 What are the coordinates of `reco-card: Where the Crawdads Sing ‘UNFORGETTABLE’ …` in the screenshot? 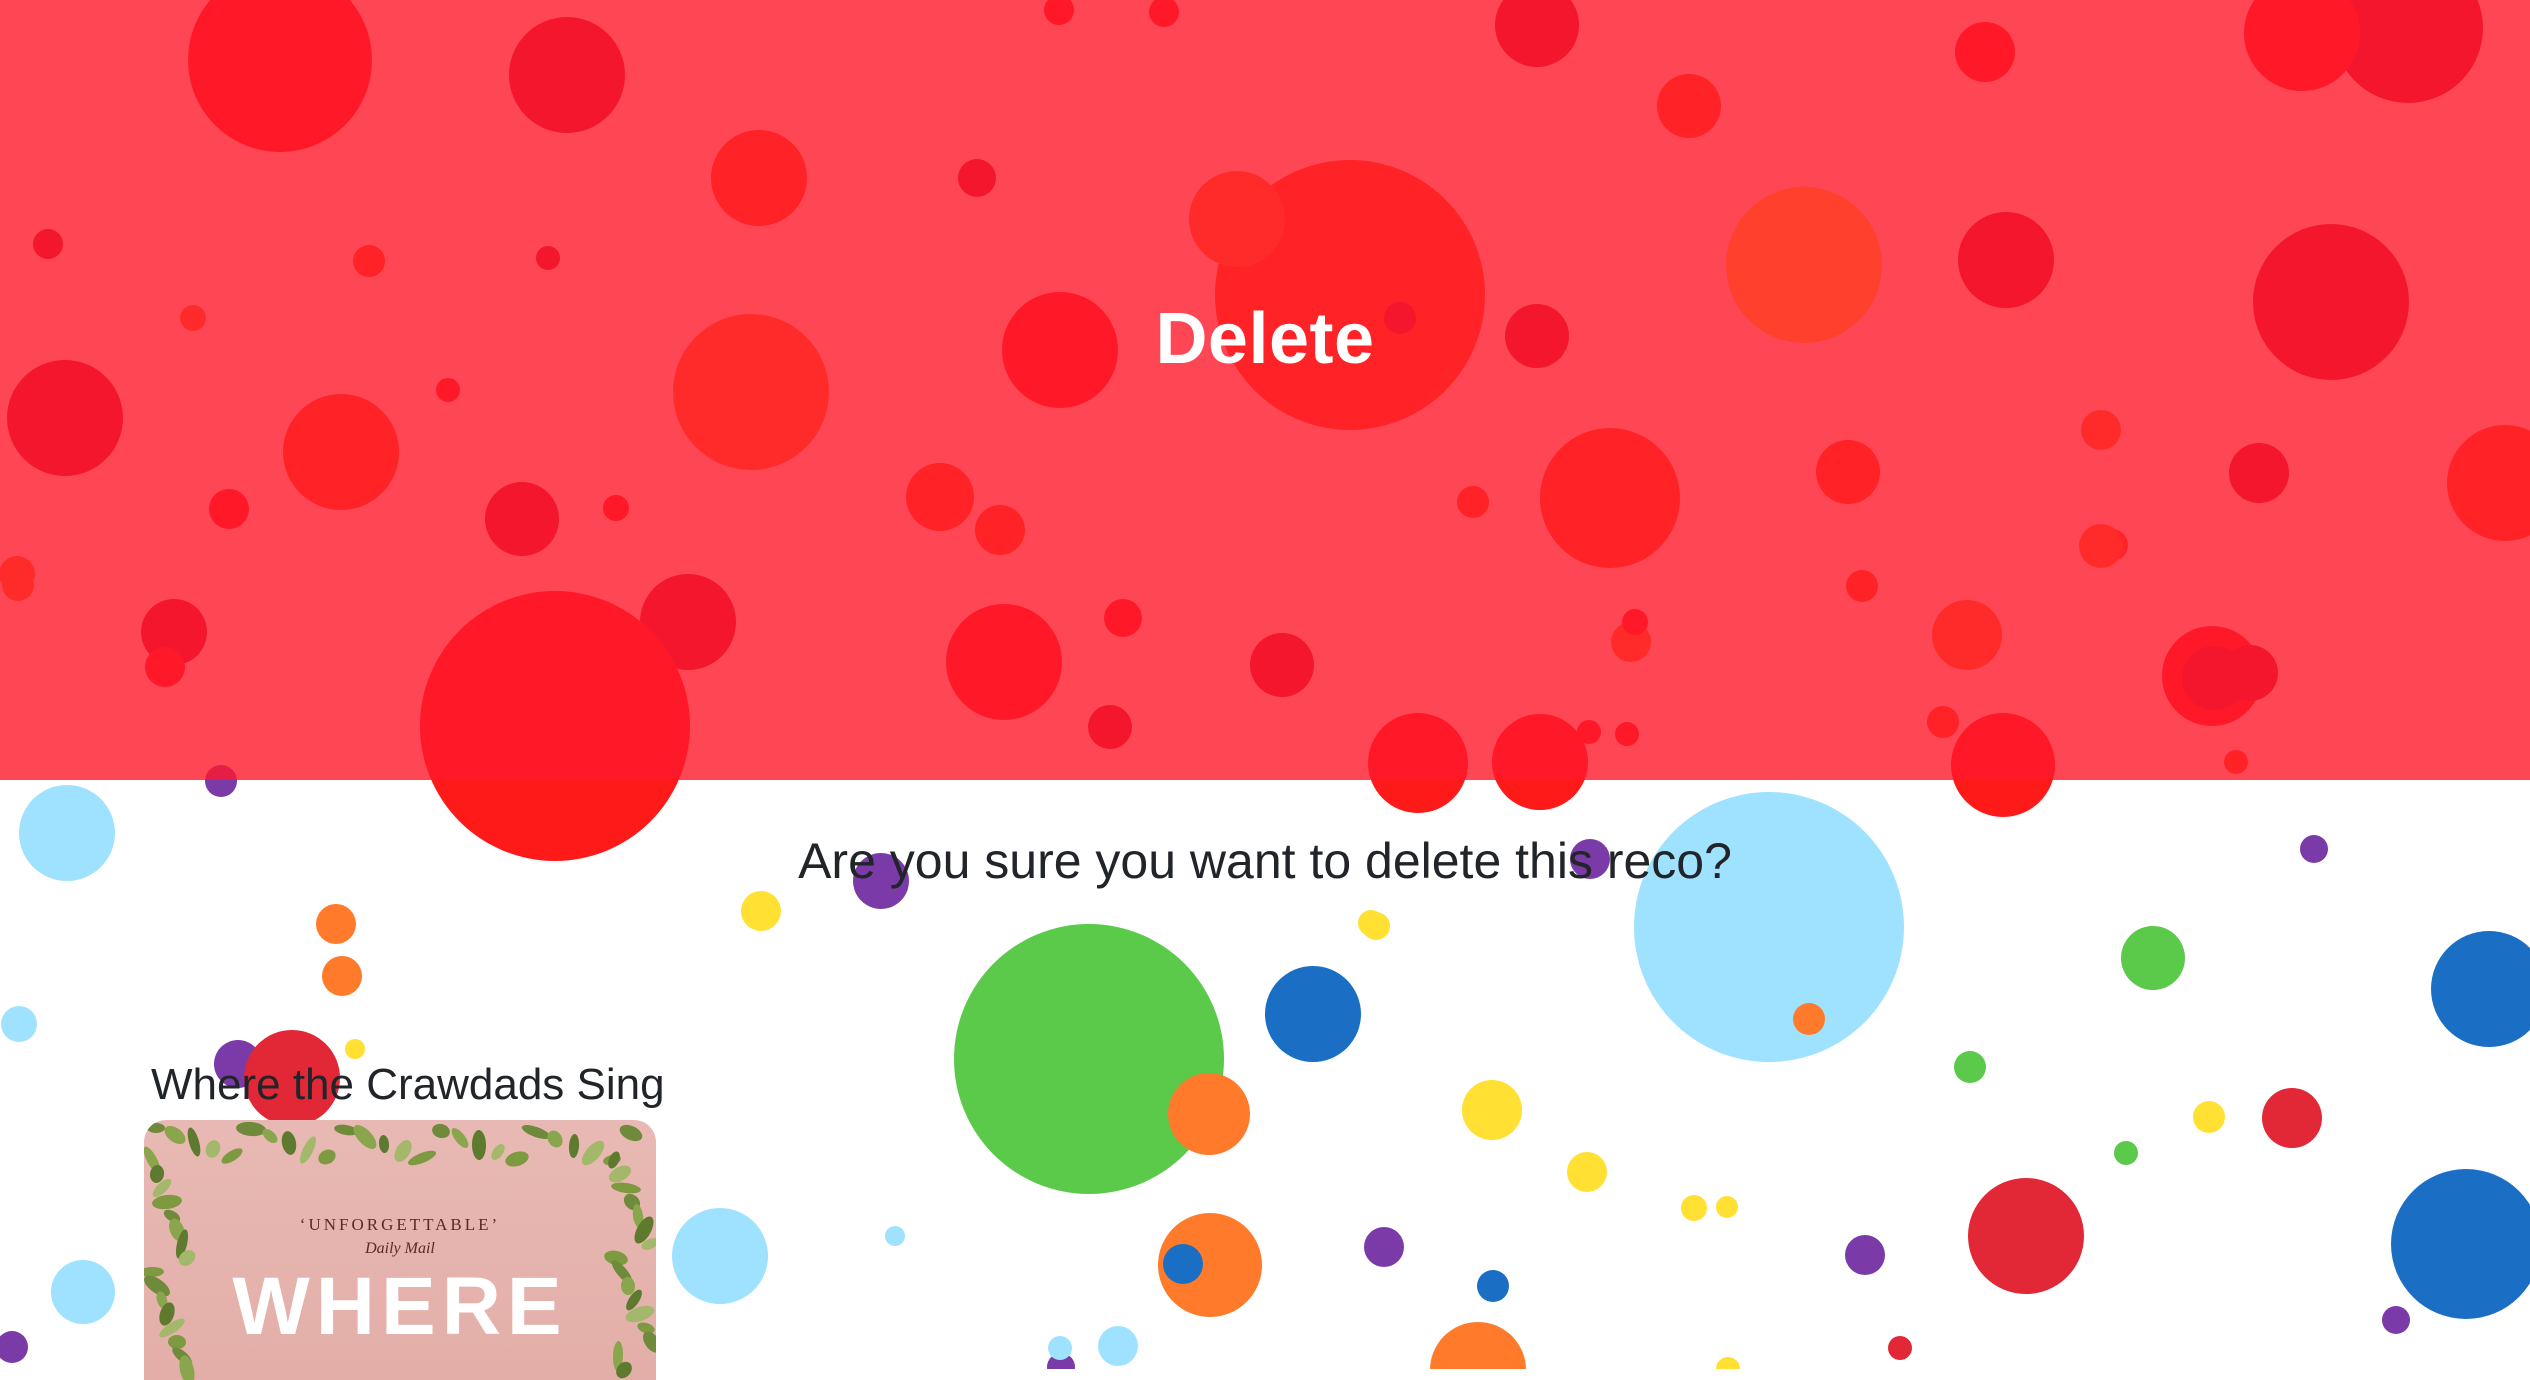 It's located at (402, 1220).